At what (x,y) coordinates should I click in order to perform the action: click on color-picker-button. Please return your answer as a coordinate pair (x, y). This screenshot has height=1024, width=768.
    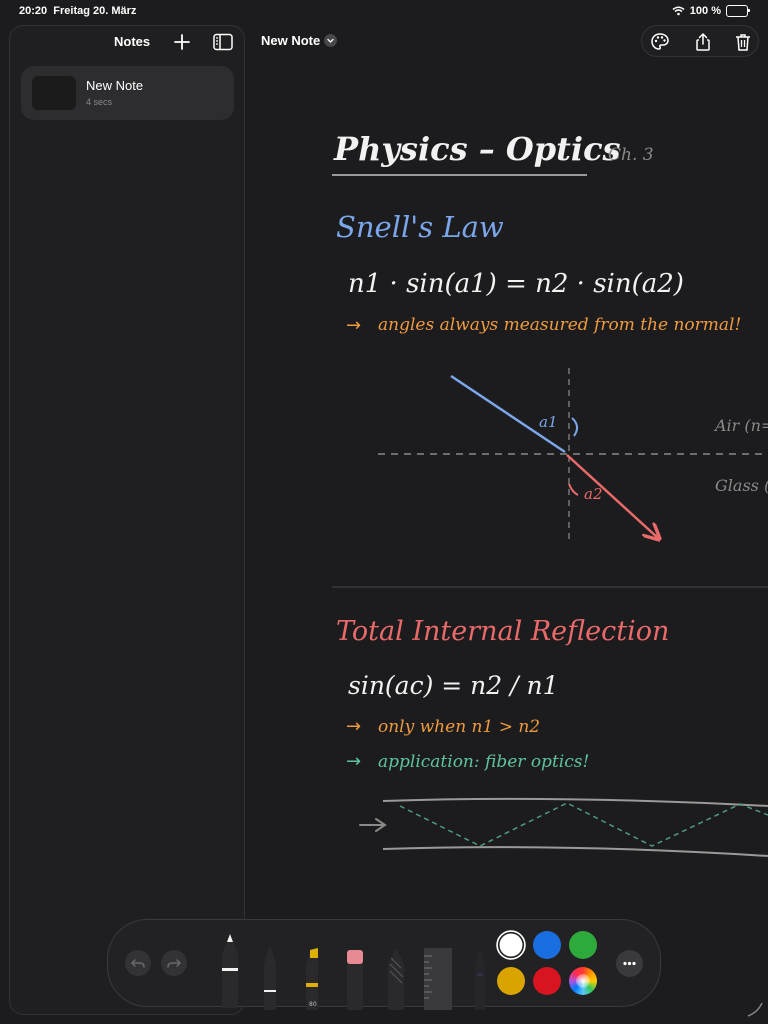
    Looking at the image, I should click on (583, 981).